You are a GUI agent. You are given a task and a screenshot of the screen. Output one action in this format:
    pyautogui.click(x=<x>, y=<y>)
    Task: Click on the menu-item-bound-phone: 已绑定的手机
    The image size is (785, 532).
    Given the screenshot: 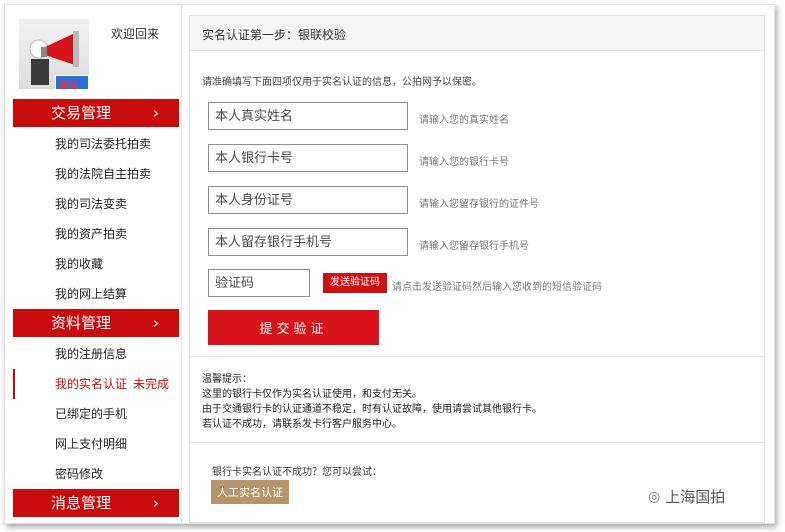 What is the action you would take?
    pyautogui.click(x=96, y=414)
    